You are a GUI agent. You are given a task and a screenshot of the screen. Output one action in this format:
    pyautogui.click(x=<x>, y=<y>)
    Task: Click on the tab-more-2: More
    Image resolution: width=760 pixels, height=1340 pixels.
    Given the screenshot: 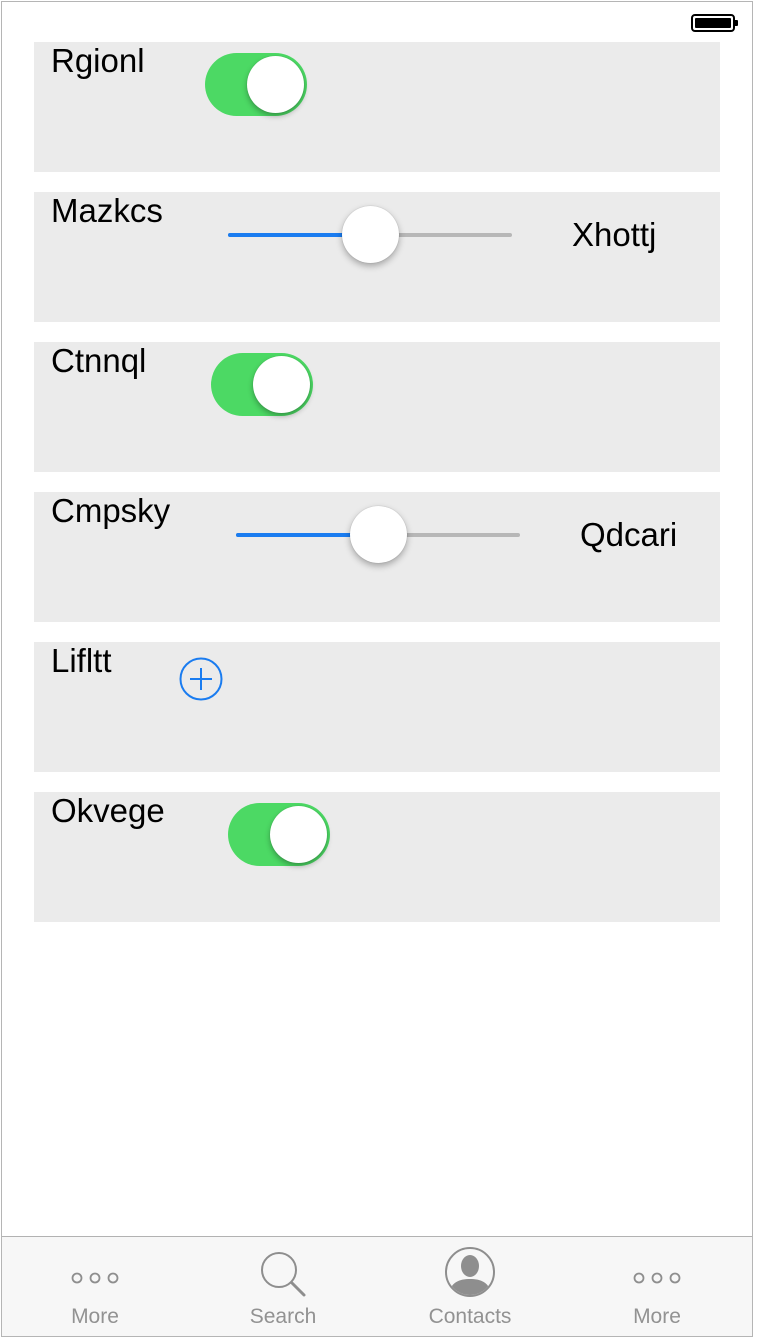 What is the action you would take?
    pyautogui.click(x=657, y=1286)
    